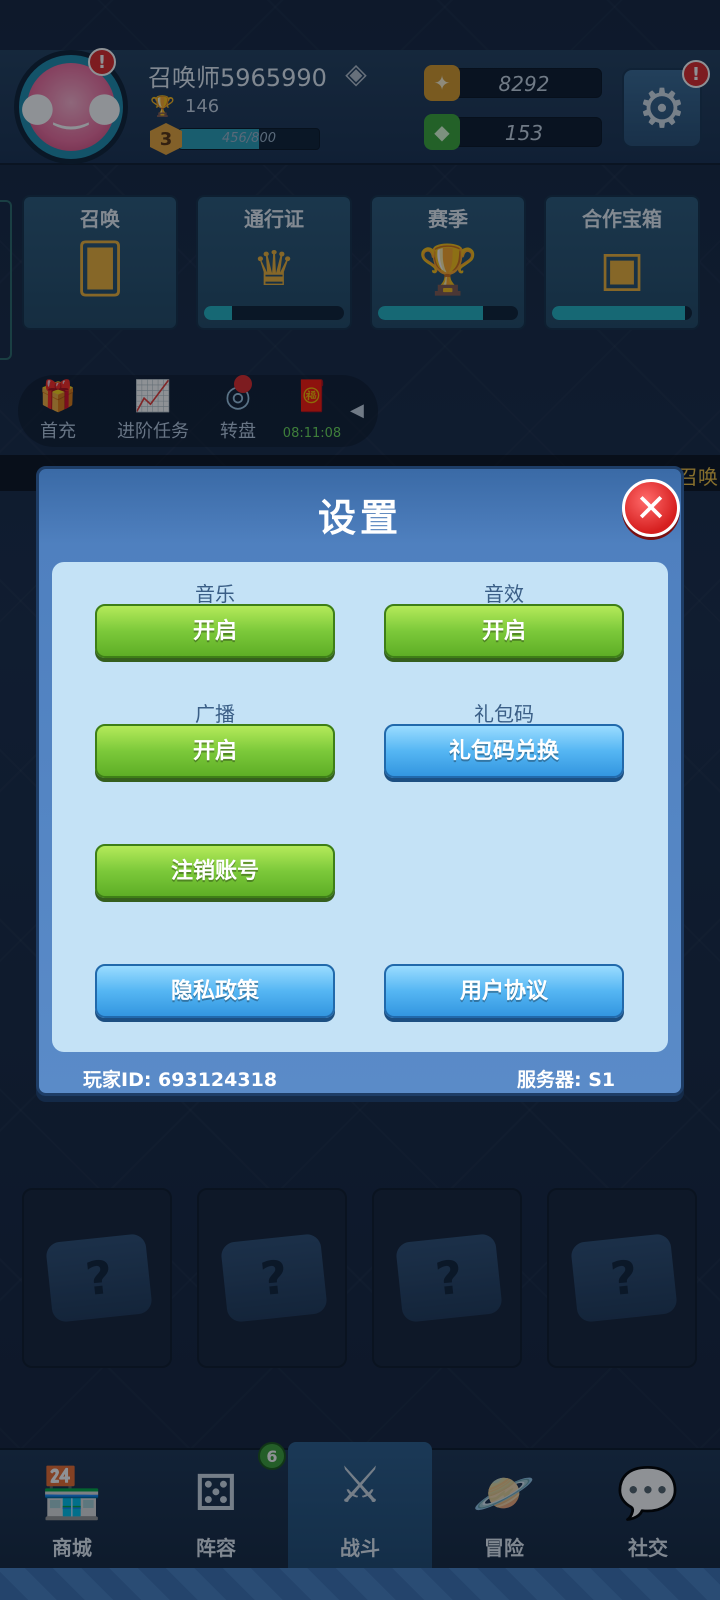  I want to click on dialog-title: 设置, so click(359, 518).